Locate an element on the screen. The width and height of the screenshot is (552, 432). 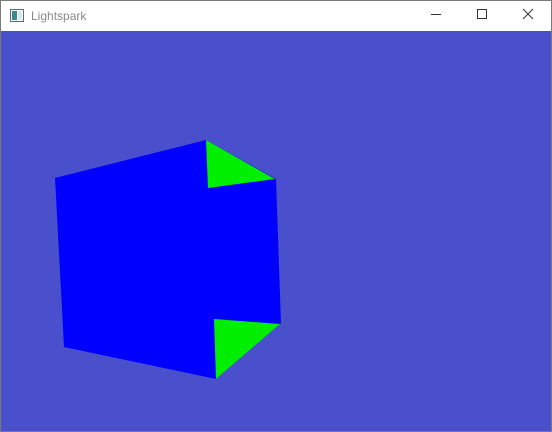
maximize-icon is located at coordinates (482, 16).